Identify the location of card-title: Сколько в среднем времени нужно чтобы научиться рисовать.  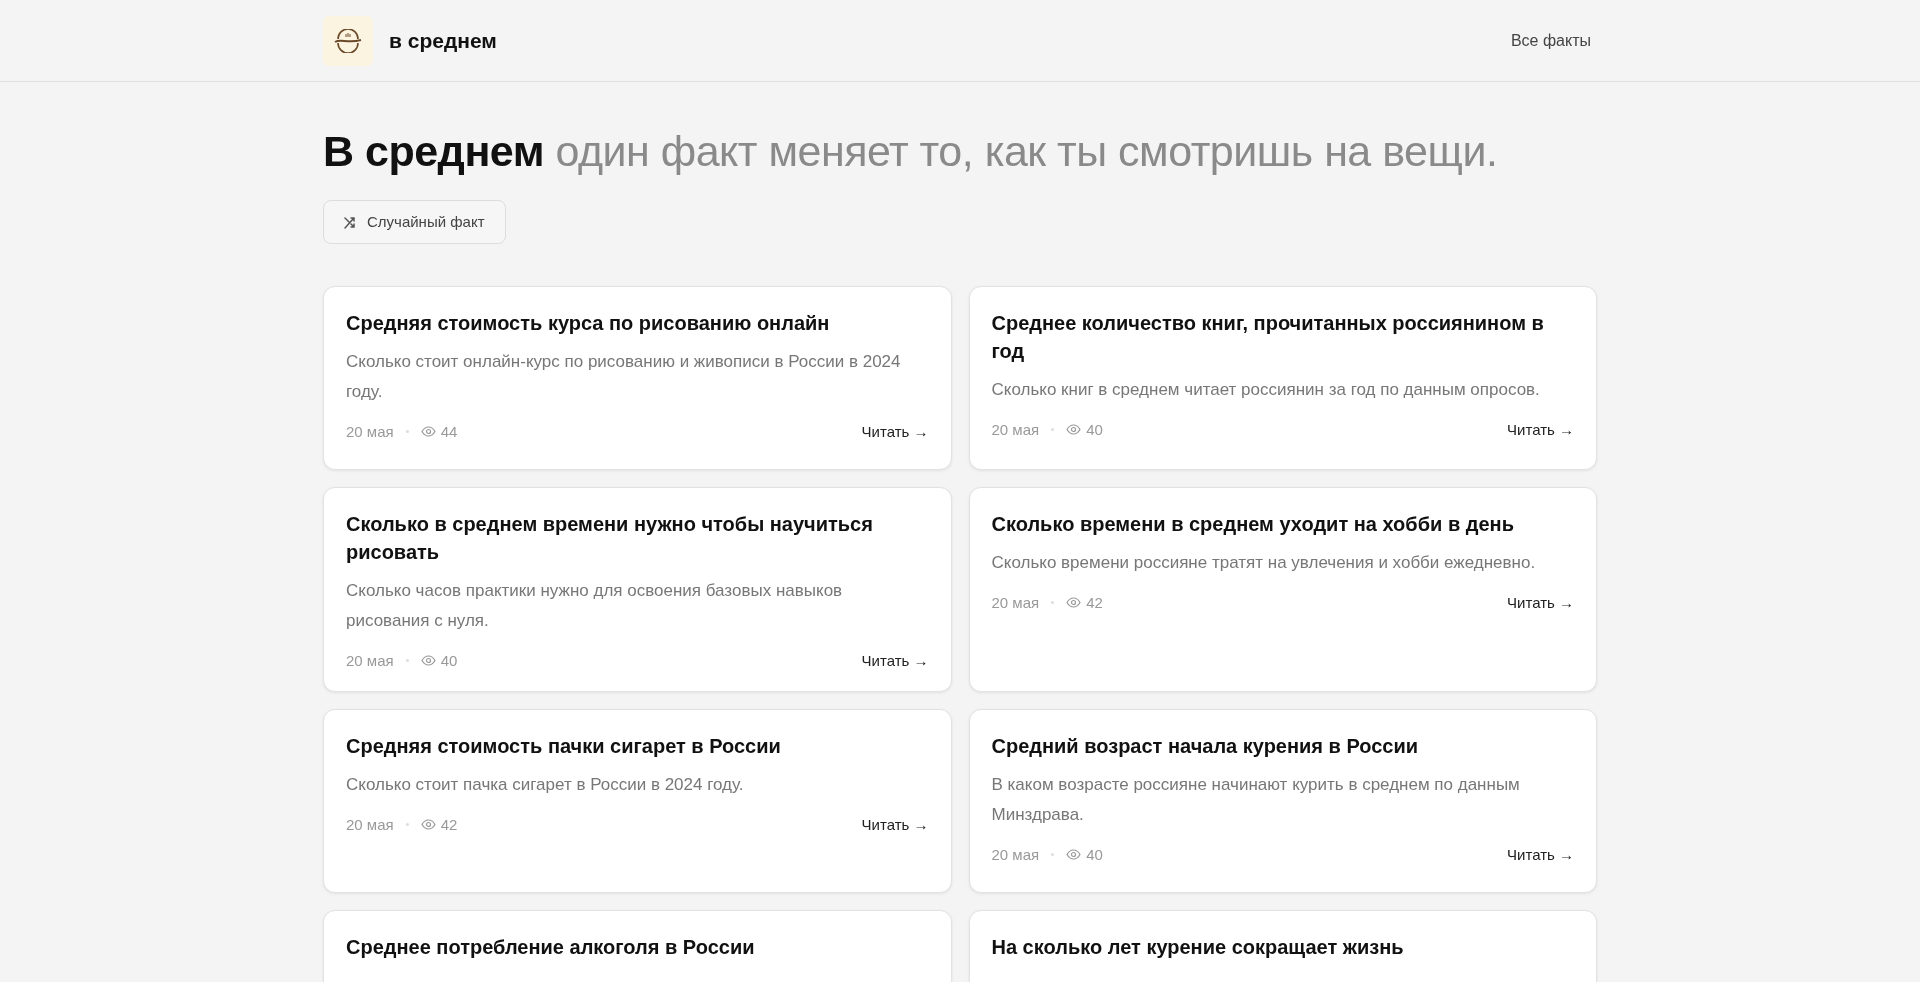
(610, 538).